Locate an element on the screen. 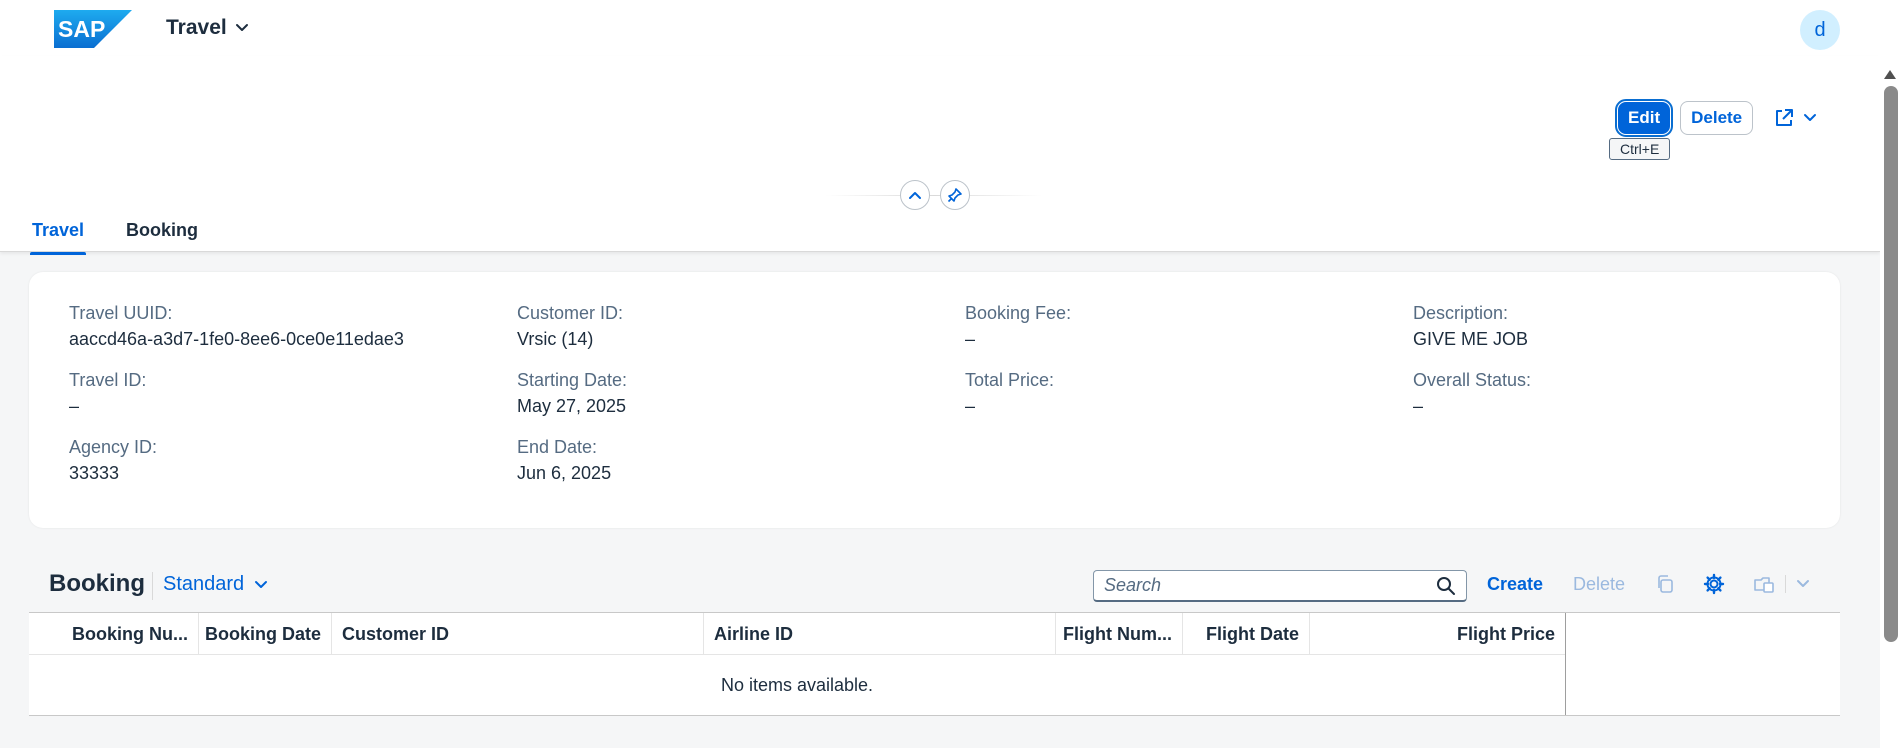  field-label: Total Price: is located at coordinates (1010, 380).